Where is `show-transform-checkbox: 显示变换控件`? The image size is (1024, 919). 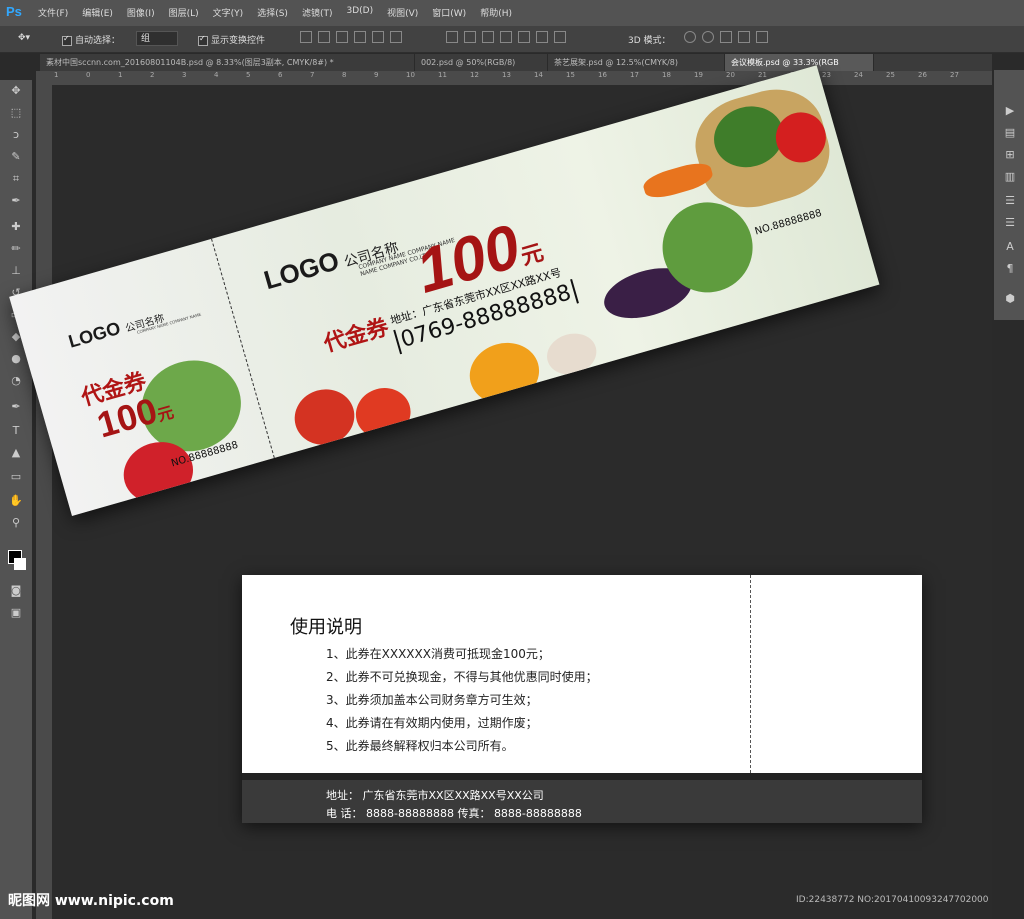 show-transform-checkbox: 显示变换控件 is located at coordinates (231, 39).